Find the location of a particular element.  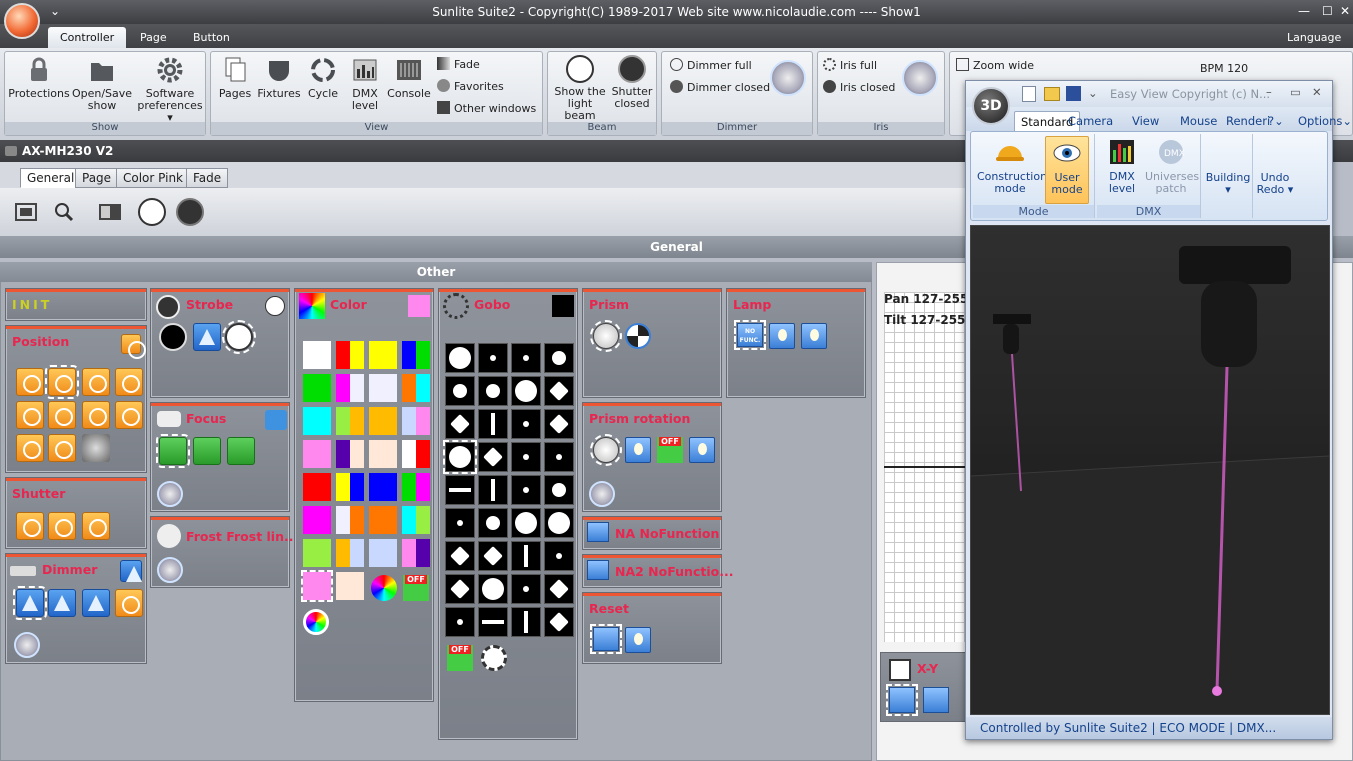

position-circle-icon is located at coordinates (30, 382).